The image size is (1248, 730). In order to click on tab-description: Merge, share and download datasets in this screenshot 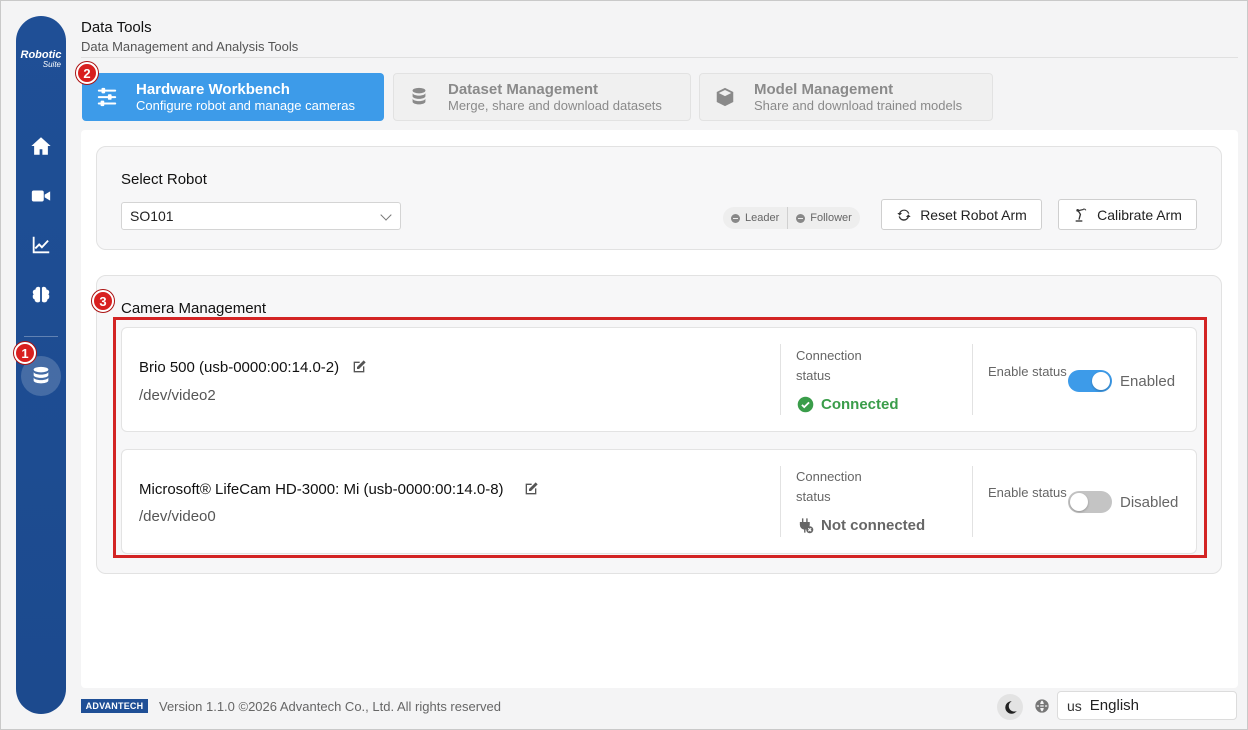, I will do `click(555, 105)`.